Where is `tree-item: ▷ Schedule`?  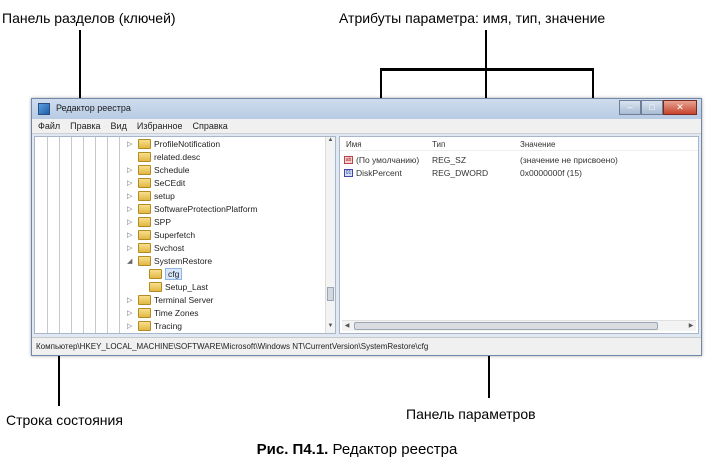
tree-item: ▷ Schedule is located at coordinates (180, 170).